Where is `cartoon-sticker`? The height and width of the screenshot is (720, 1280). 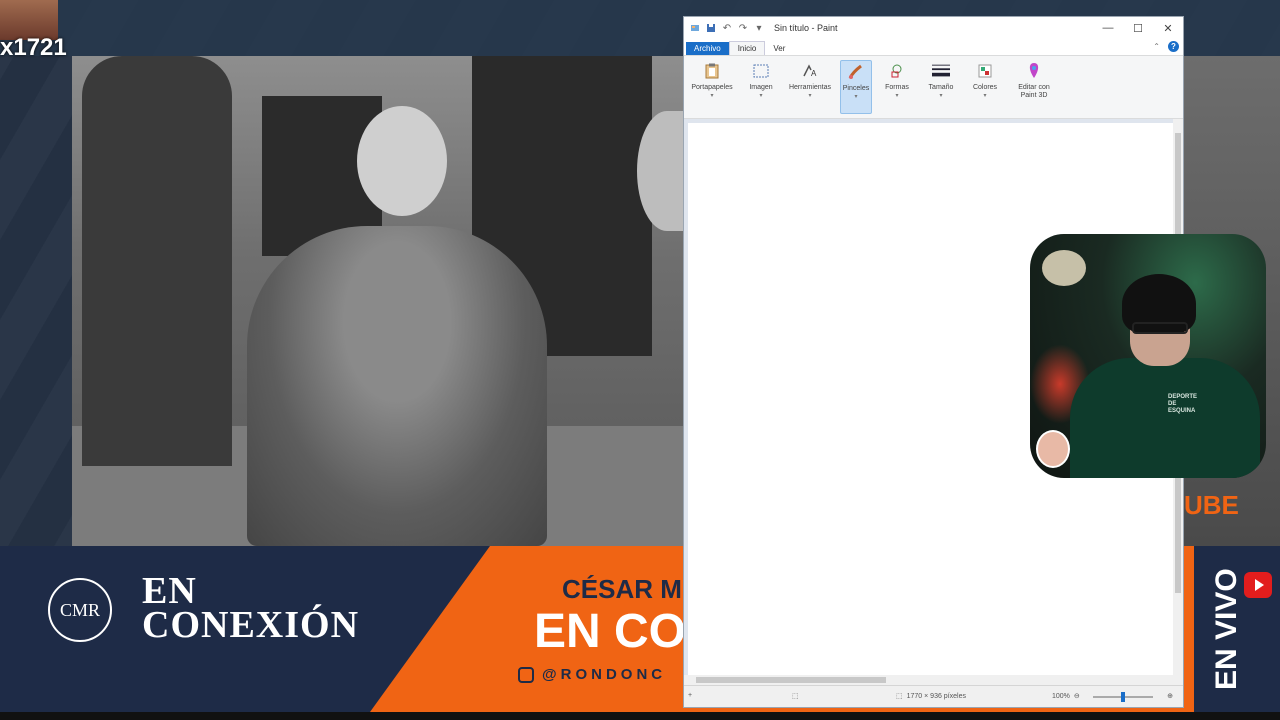
cartoon-sticker is located at coordinates (1053, 449).